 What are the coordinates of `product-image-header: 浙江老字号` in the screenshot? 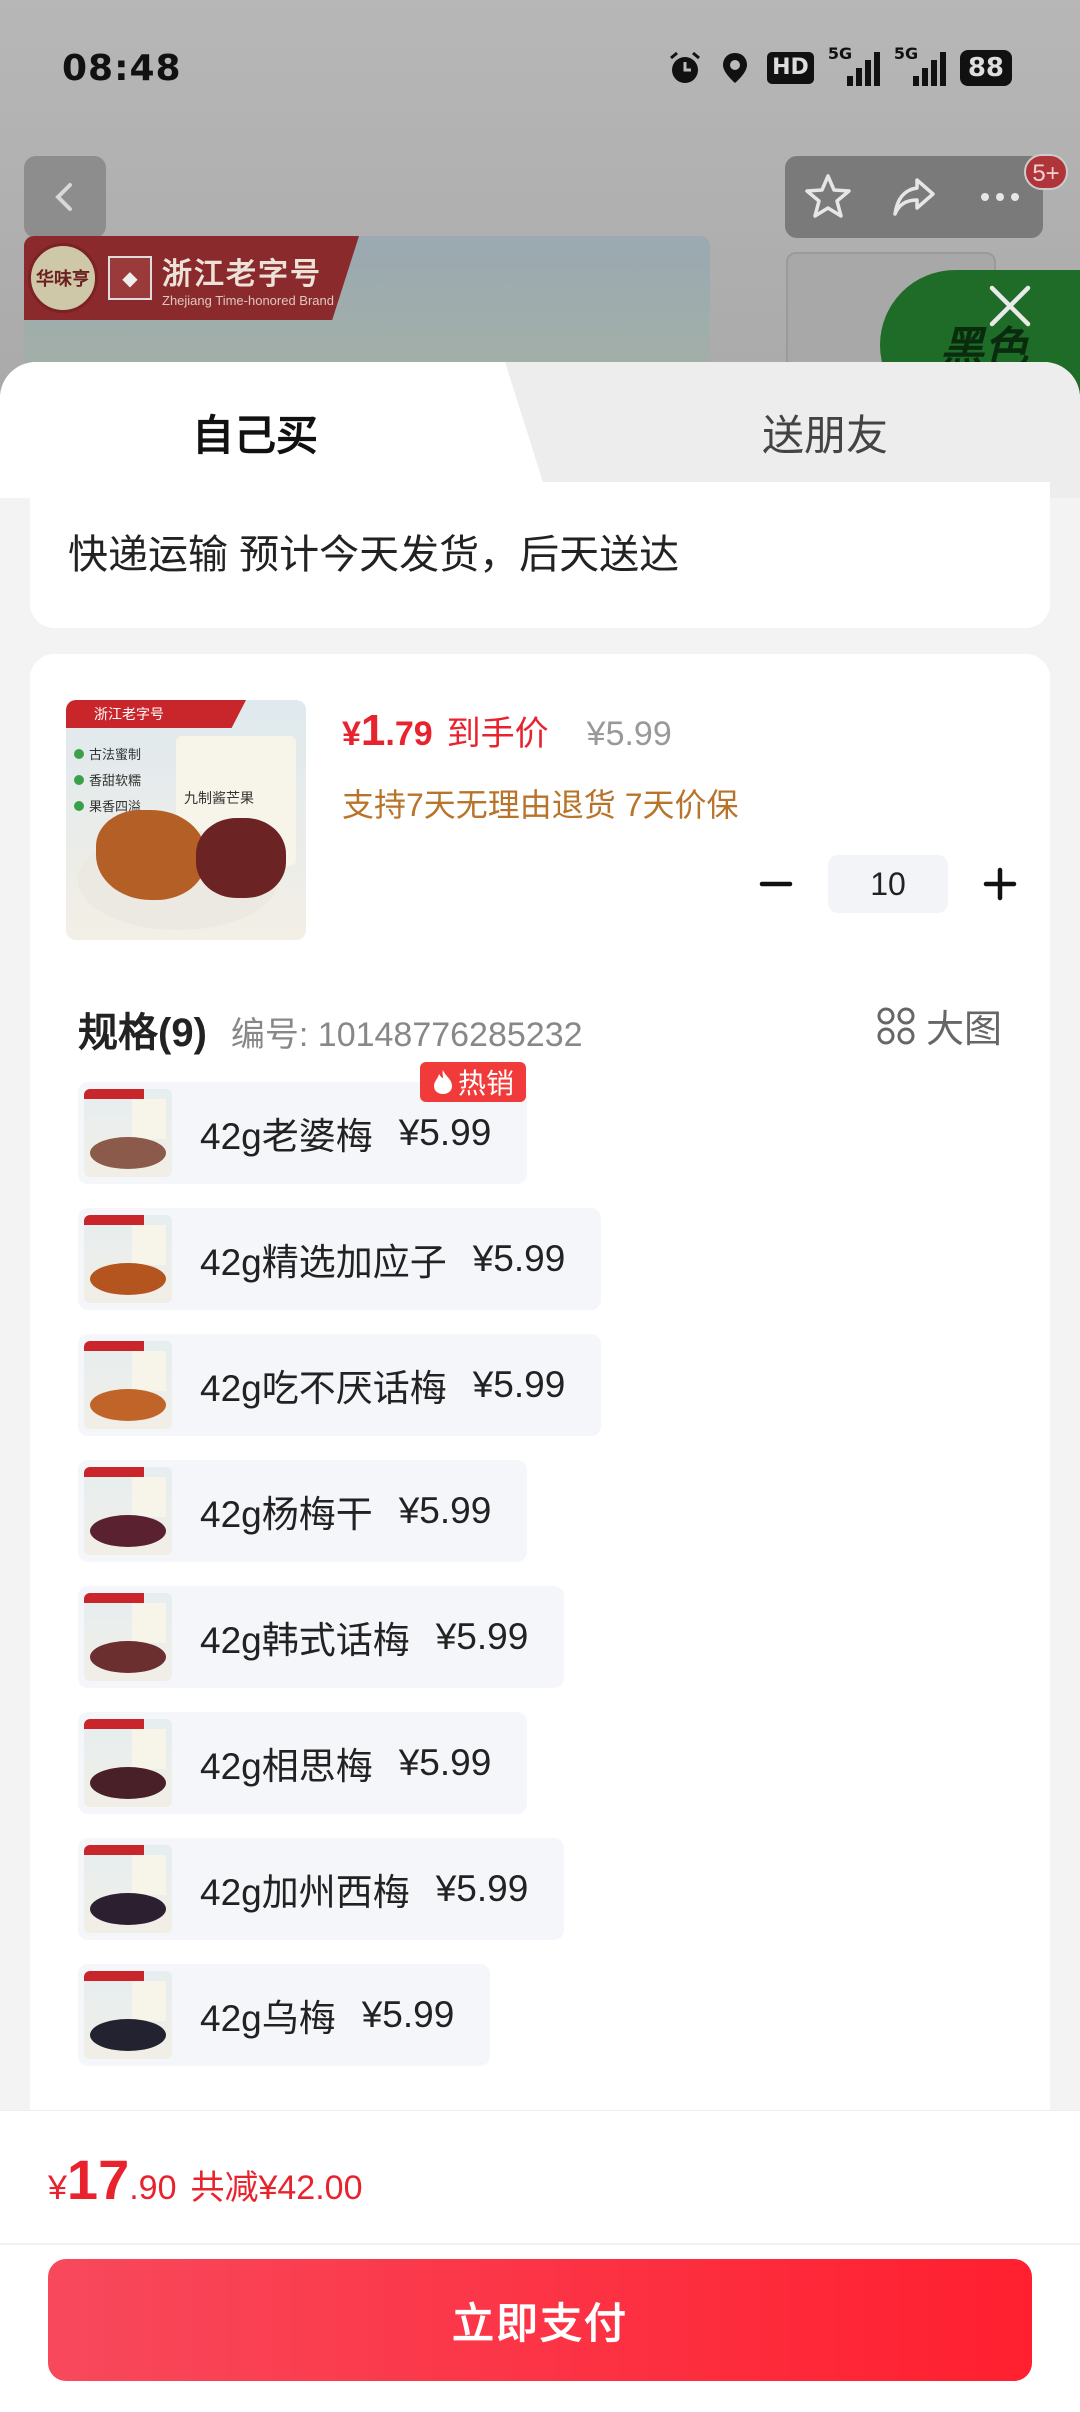 It's located at (156, 714).